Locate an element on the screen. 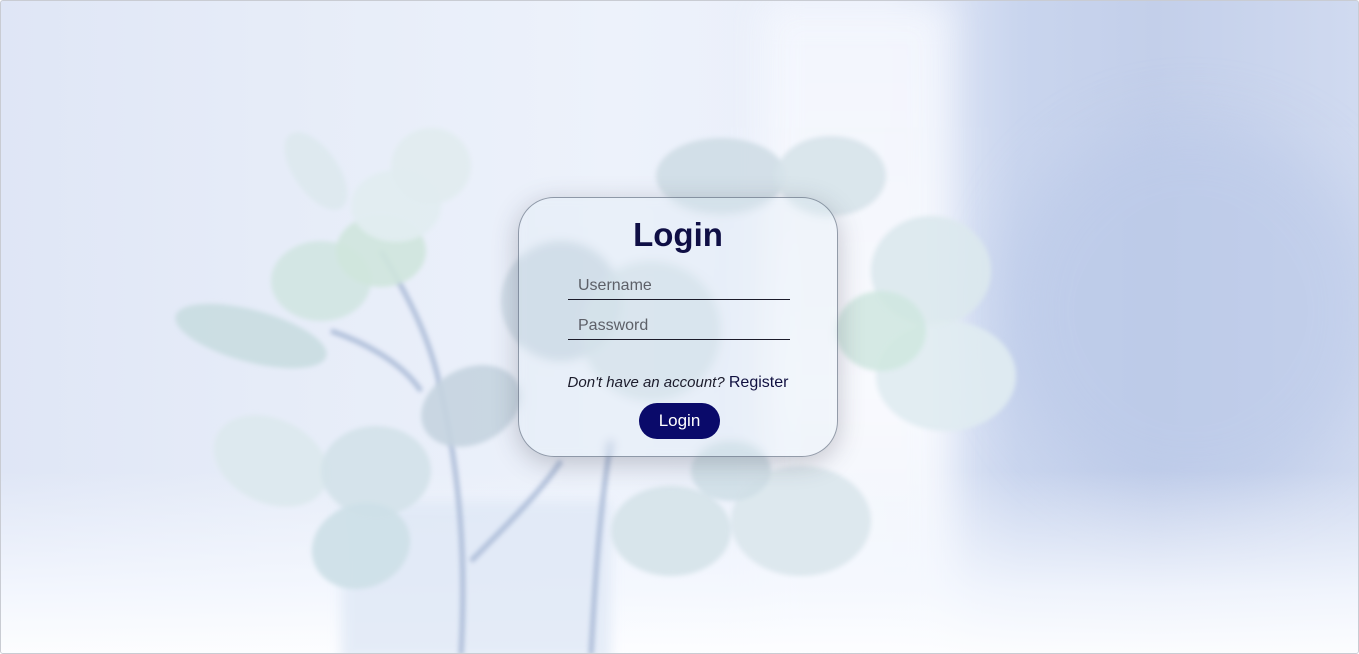  password-input is located at coordinates (679, 326).